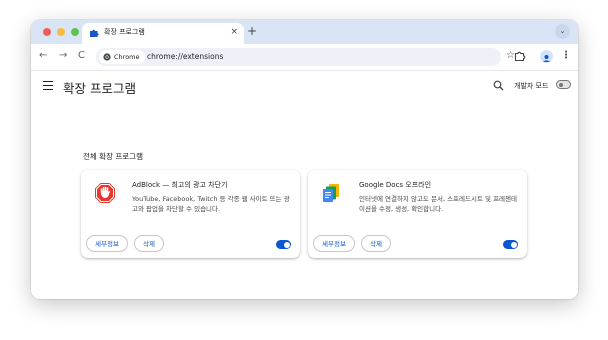 This screenshot has height=340, width=608. I want to click on site-info-chip: Chrome, so click(122, 57).